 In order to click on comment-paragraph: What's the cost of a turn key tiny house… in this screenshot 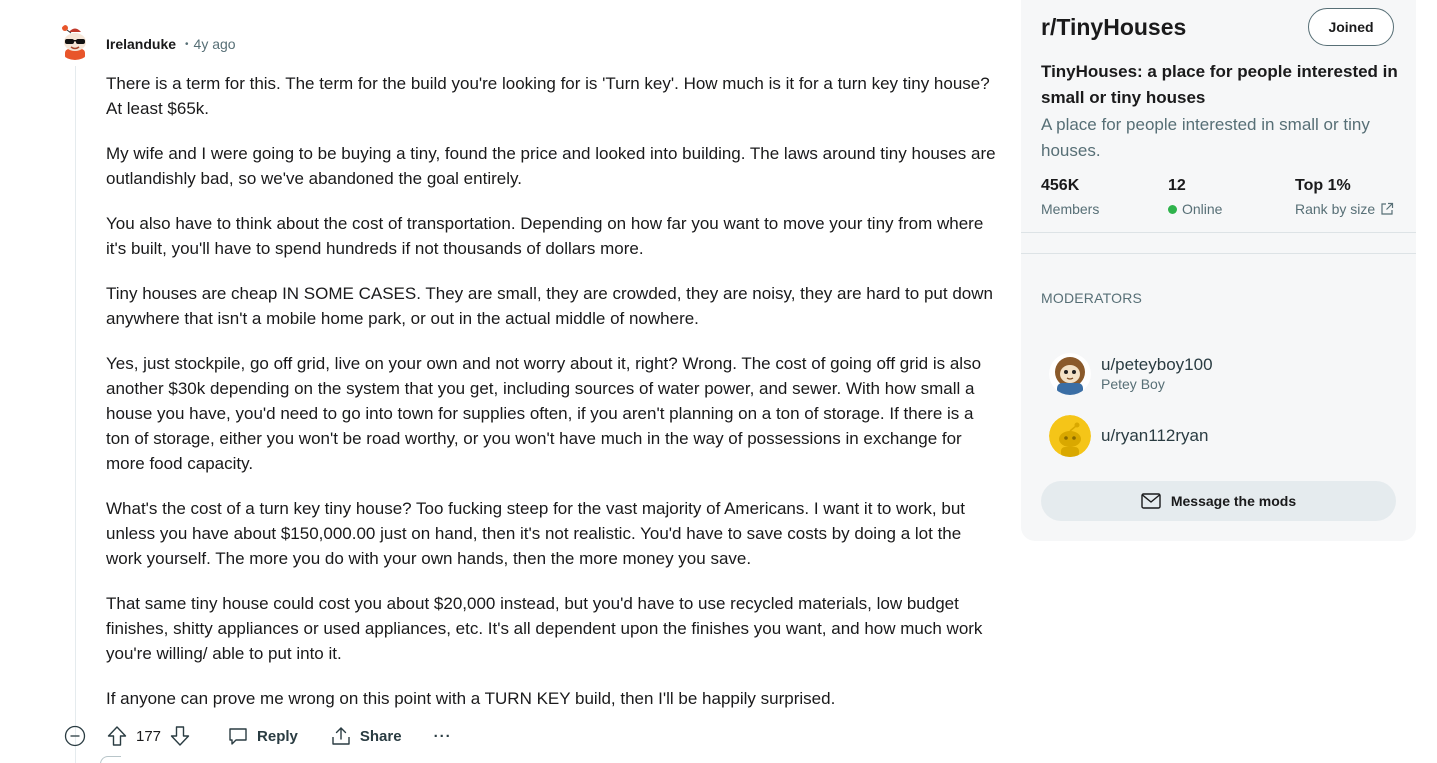, I will do `click(536, 533)`.